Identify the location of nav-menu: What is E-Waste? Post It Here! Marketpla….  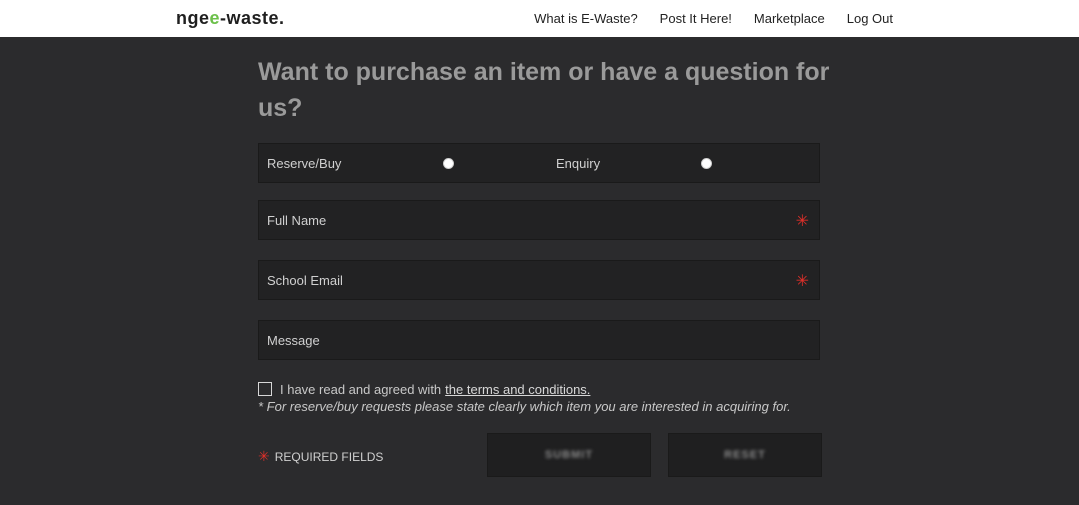
(713, 18).